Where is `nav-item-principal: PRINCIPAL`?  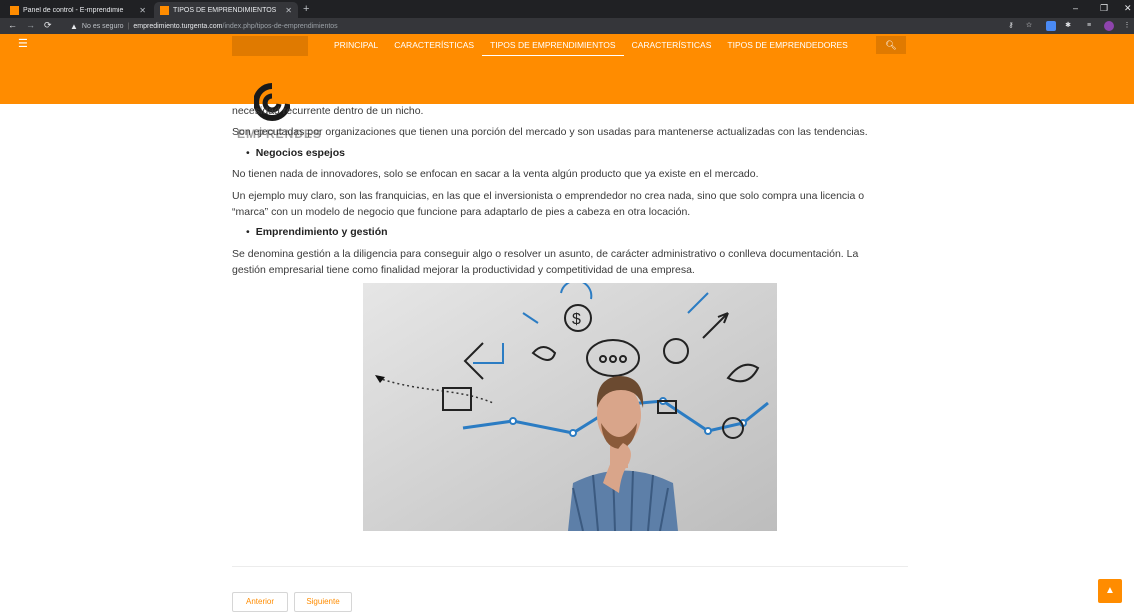 nav-item-principal: PRINCIPAL is located at coordinates (356, 45).